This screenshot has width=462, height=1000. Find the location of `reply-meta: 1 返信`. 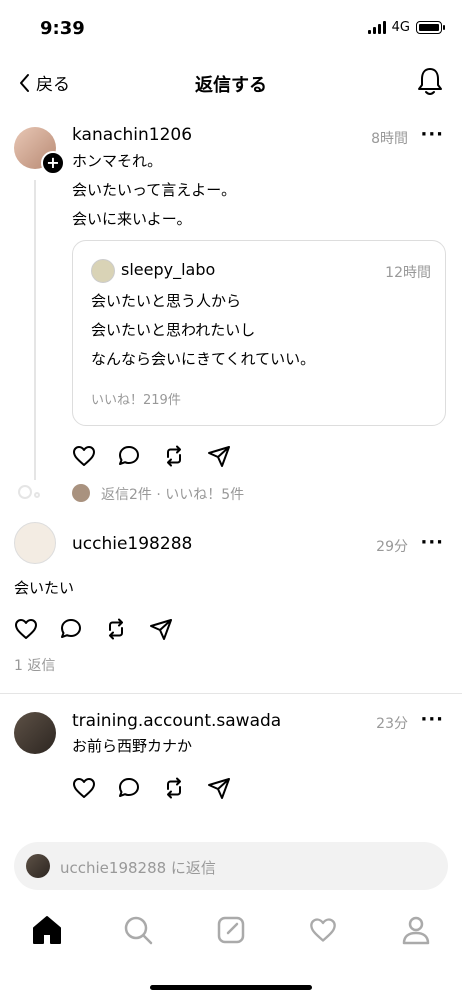

reply-meta: 1 返信 is located at coordinates (34, 665).